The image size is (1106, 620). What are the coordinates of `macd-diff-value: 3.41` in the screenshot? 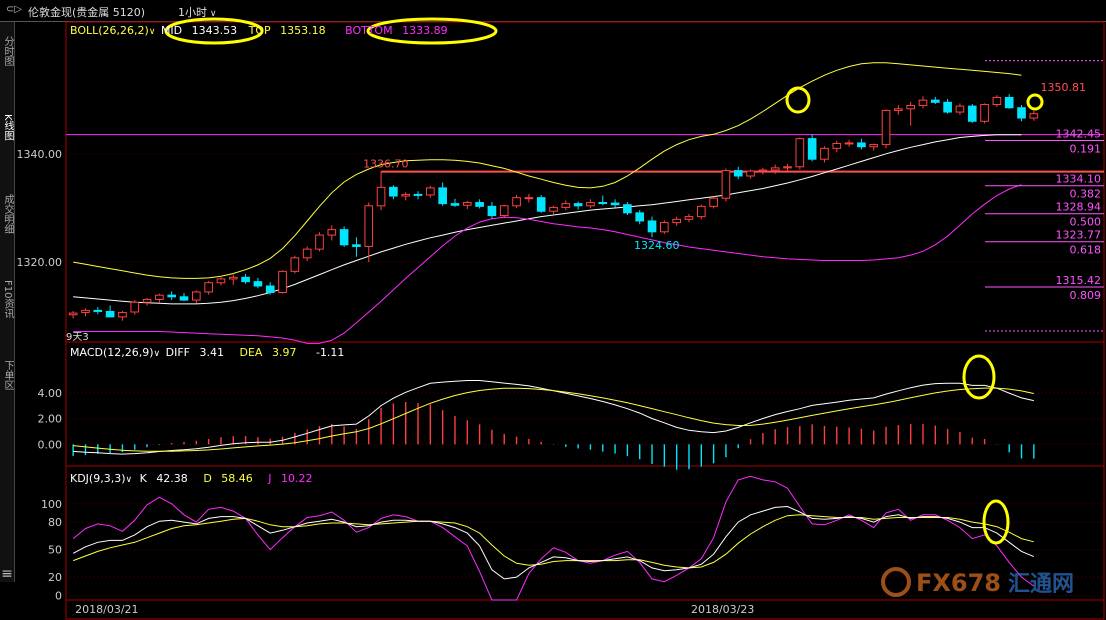 It's located at (212, 352).